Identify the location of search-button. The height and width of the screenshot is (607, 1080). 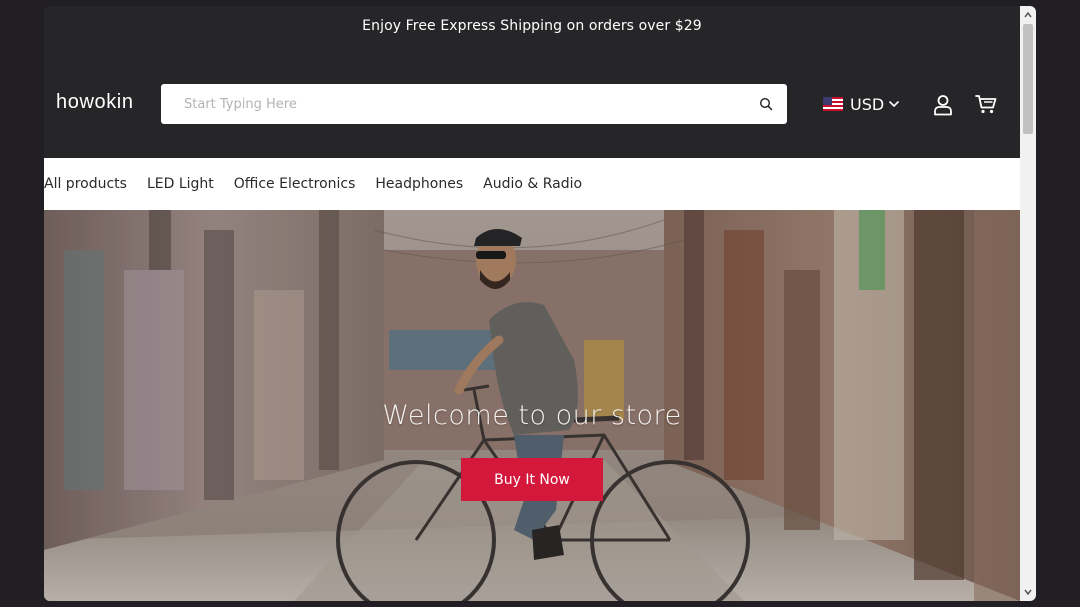
(766, 104).